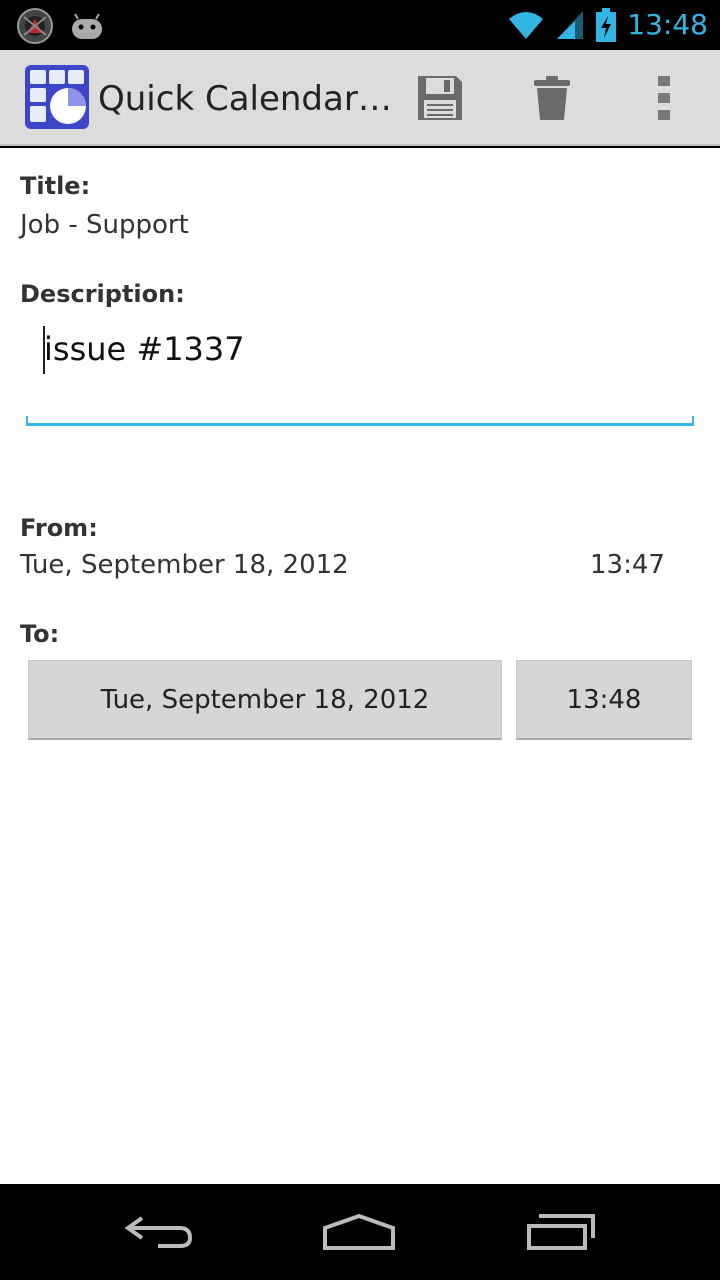  I want to click on battery-charging-icon, so click(606, 25).